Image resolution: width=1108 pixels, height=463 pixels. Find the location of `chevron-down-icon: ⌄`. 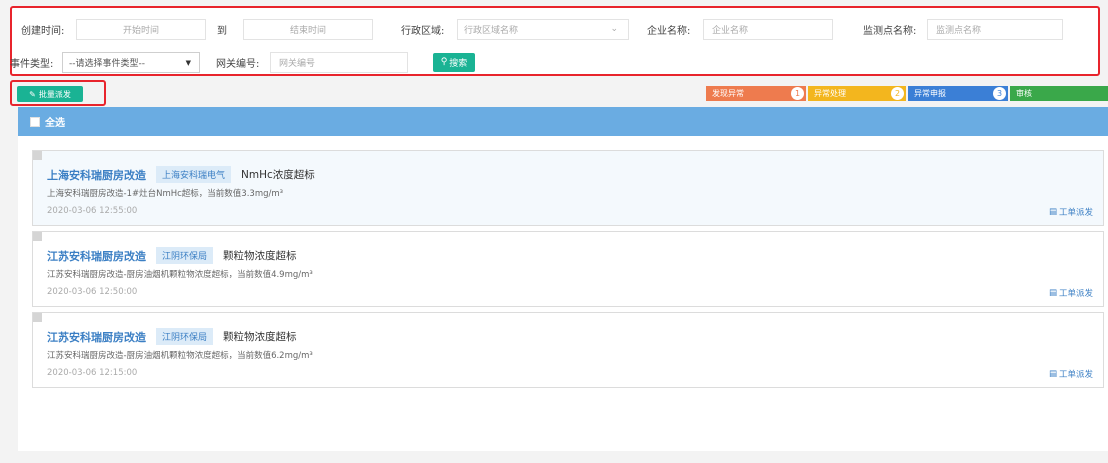

chevron-down-icon: ⌄ is located at coordinates (614, 28).